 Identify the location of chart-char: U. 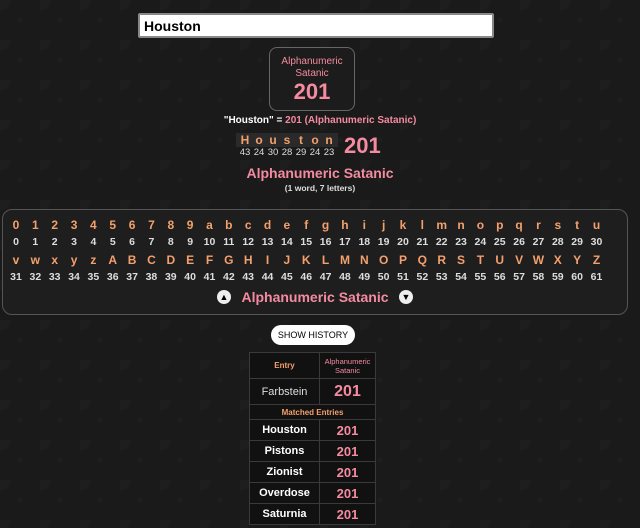
(500, 260).